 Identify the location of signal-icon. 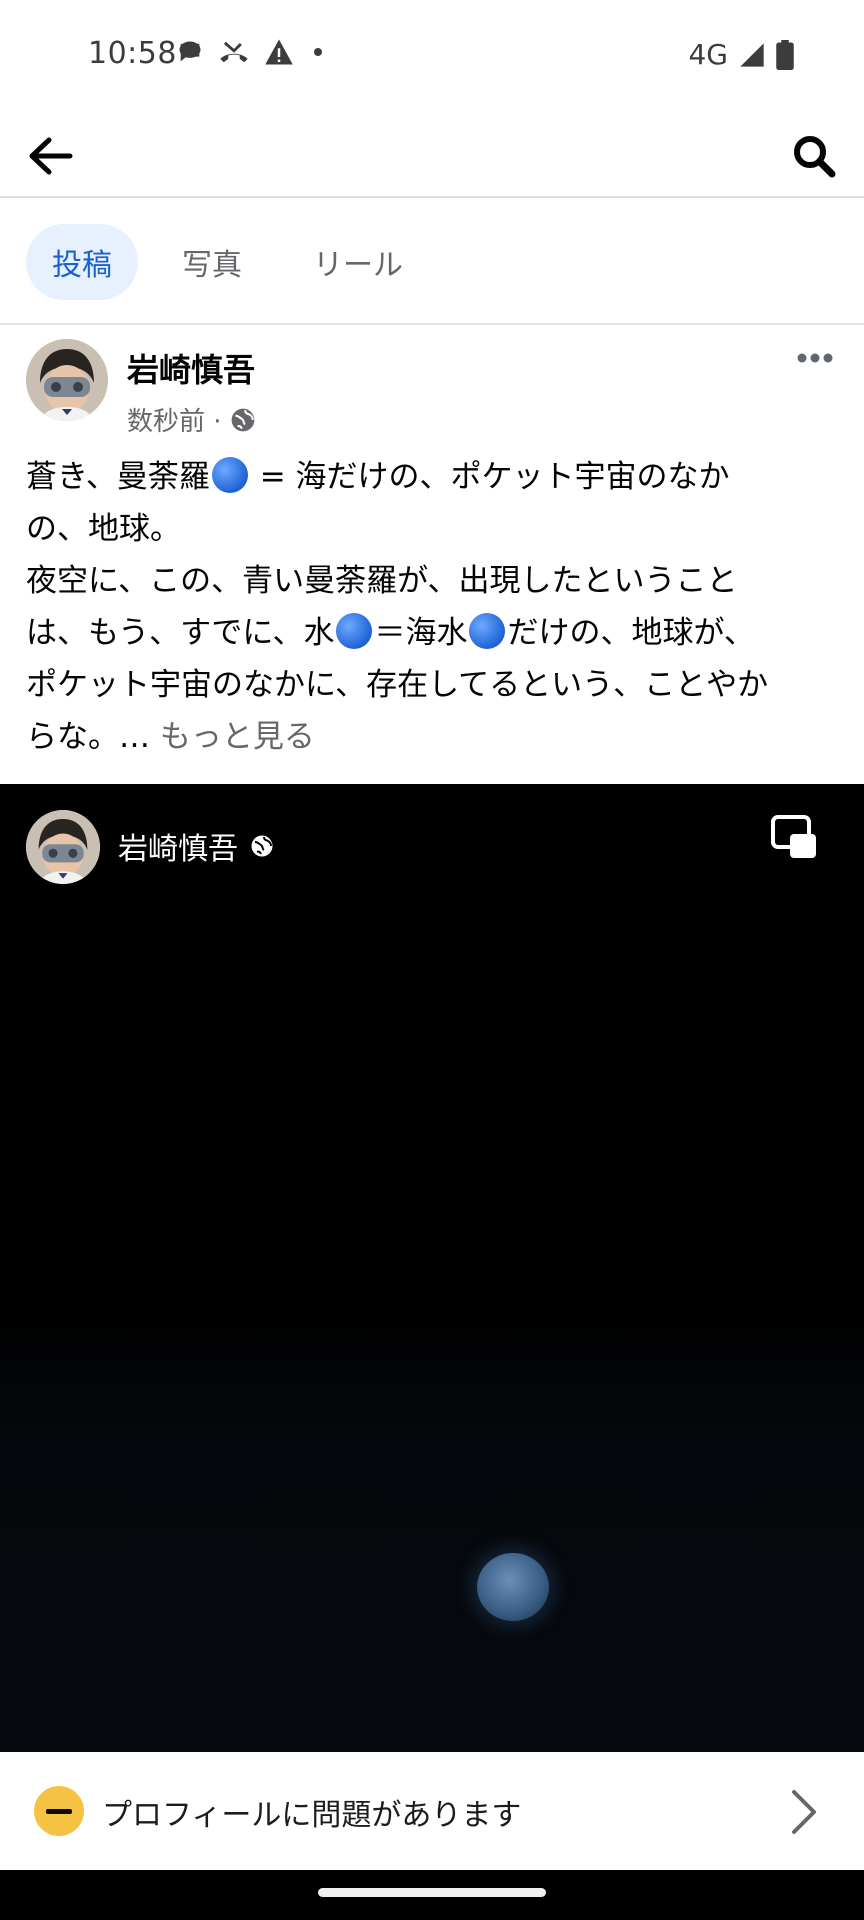
(752, 54).